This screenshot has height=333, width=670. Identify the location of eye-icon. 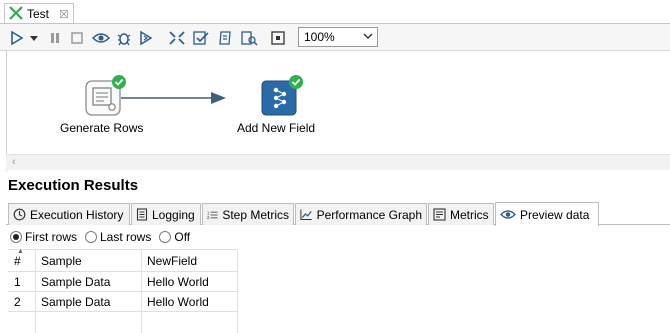
(508, 214).